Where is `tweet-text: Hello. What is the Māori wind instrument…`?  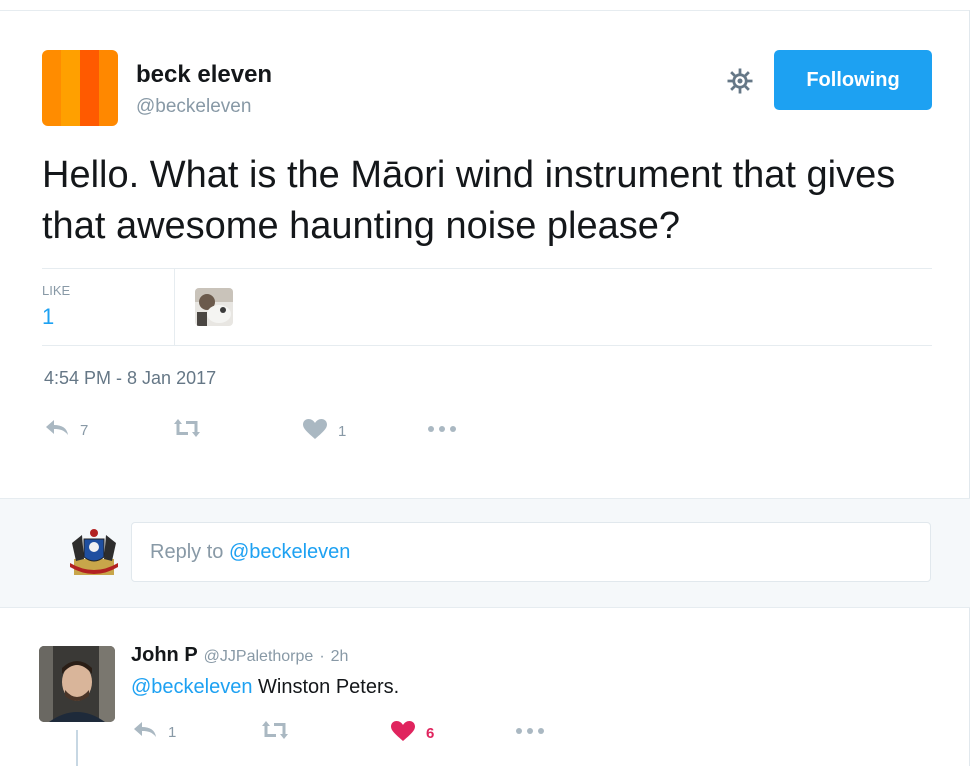 tweet-text: Hello. What is the Māori wind instrument… is located at coordinates (469, 200).